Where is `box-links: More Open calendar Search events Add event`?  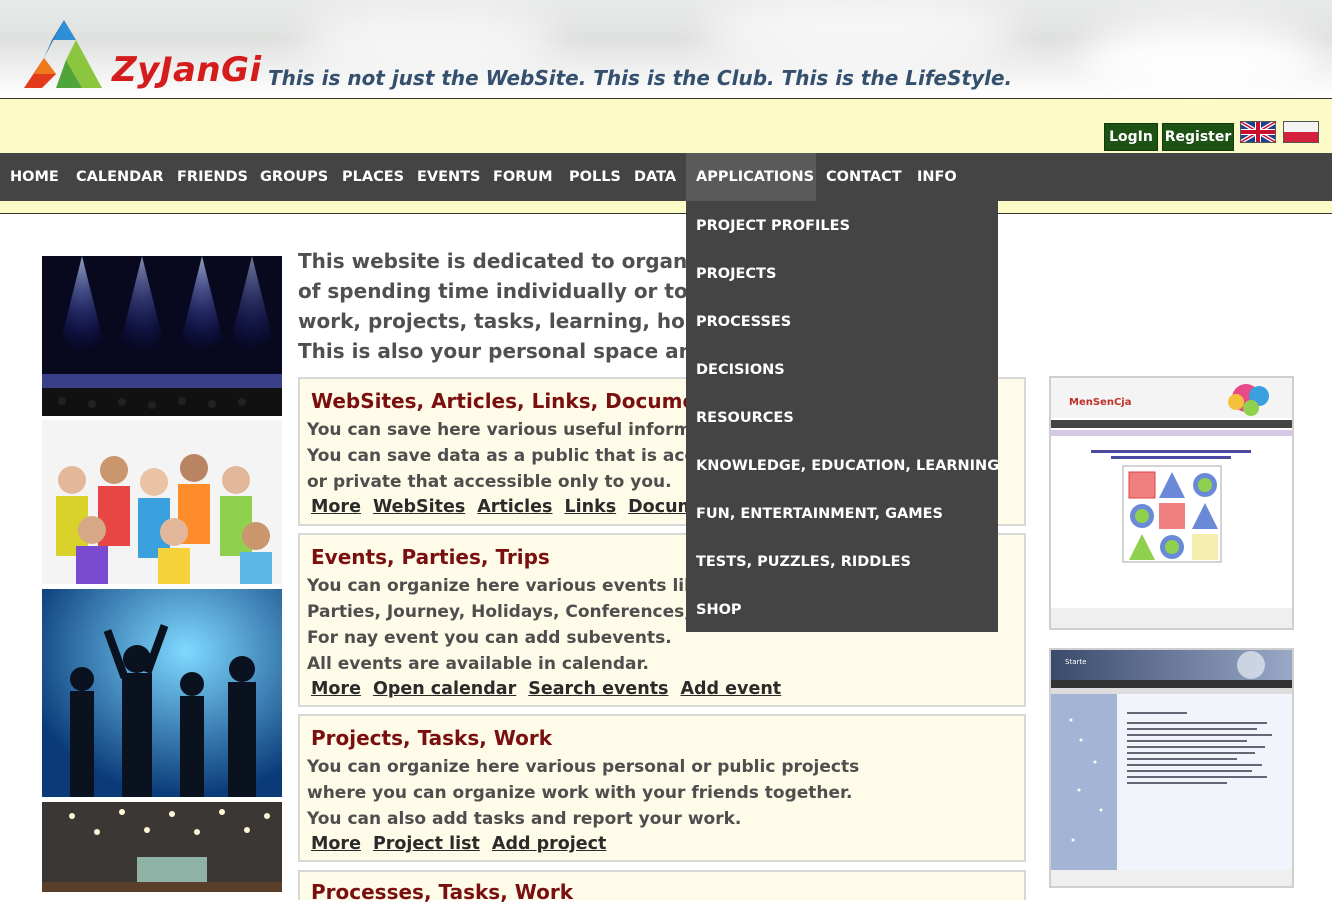 box-links: More Open calendar Search events Add event is located at coordinates (552, 689).